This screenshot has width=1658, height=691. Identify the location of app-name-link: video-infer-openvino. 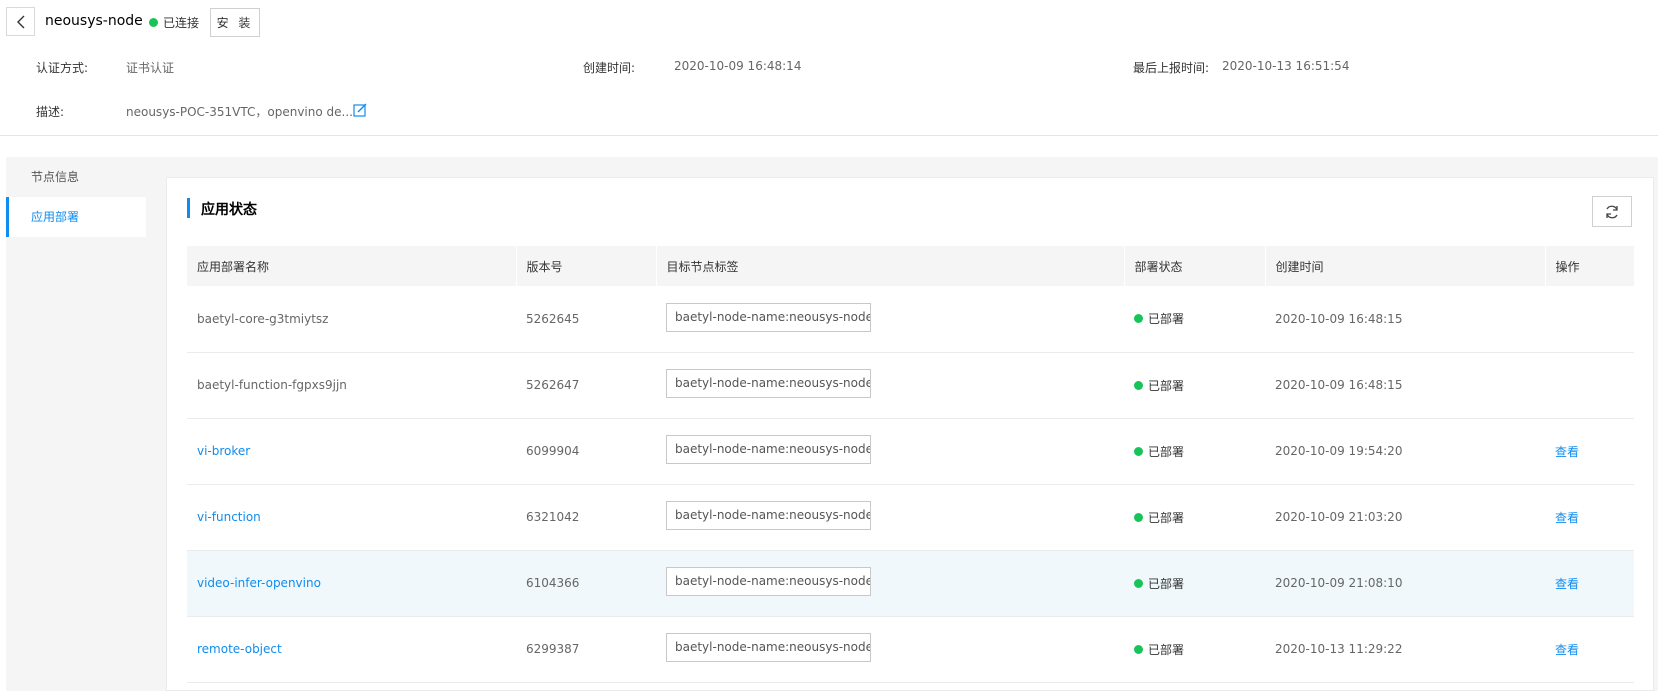
(259, 583).